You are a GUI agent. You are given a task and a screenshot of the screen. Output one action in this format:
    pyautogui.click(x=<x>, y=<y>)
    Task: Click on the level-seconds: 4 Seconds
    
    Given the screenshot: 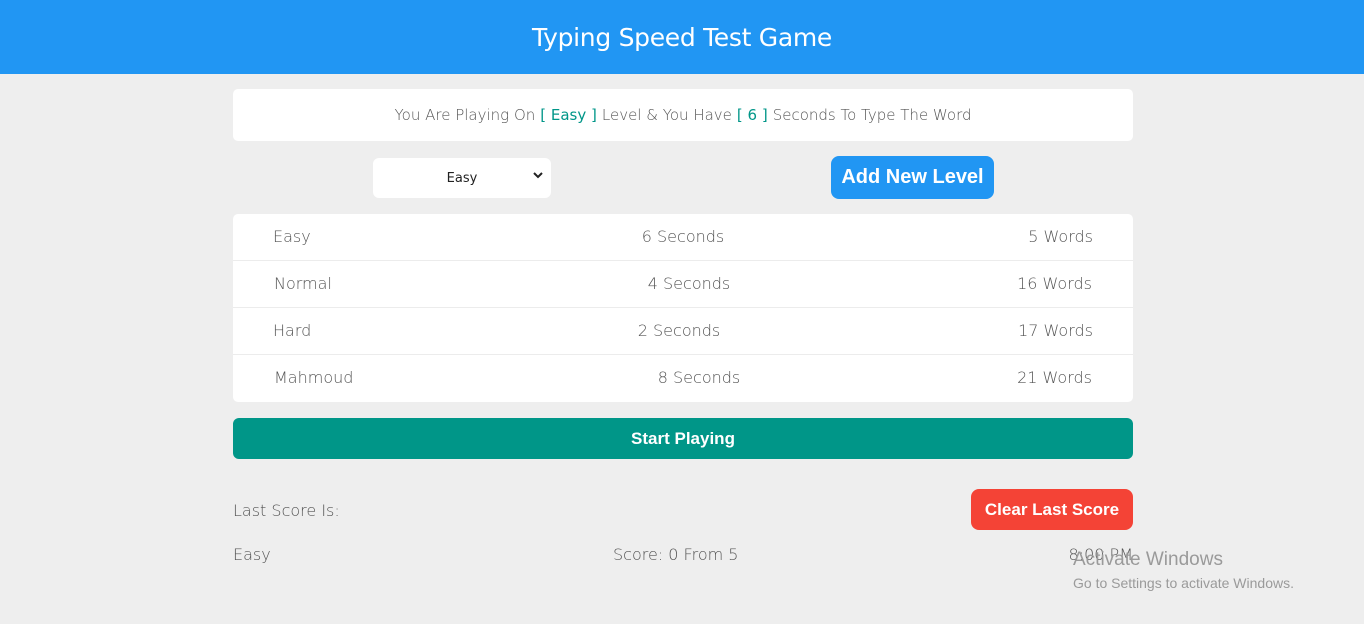 What is the action you would take?
    pyautogui.click(x=689, y=283)
    